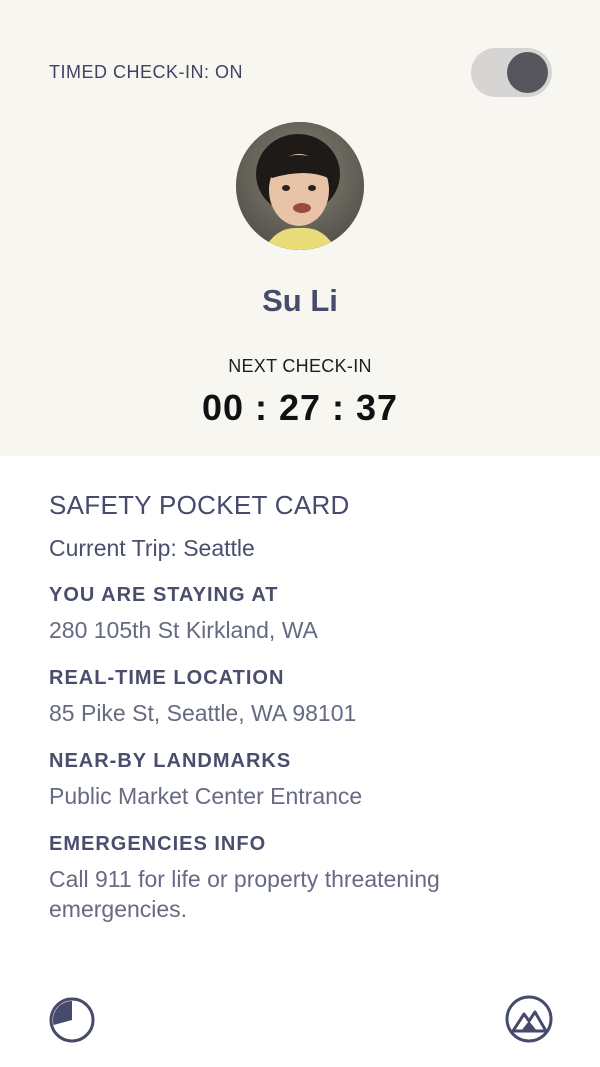  I want to click on timer-nav-button, so click(72, 1020).